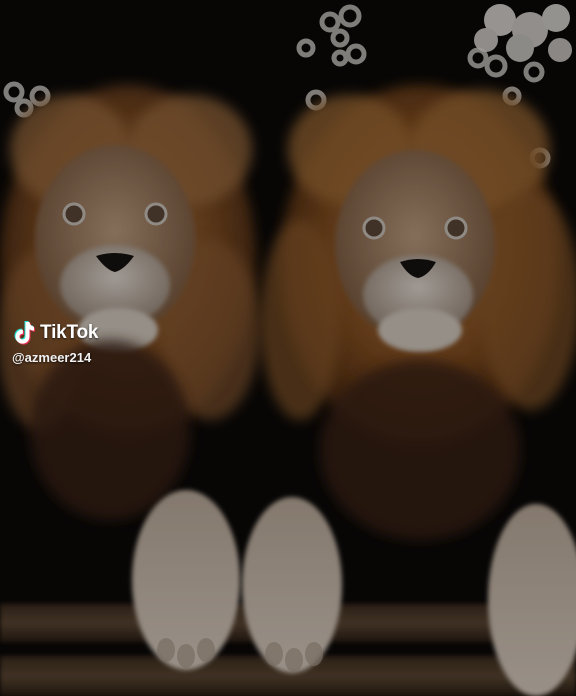 The height and width of the screenshot is (696, 576). Describe the element at coordinates (52, 357) in the screenshot. I see `creator-handle: @azmeer214` at that location.